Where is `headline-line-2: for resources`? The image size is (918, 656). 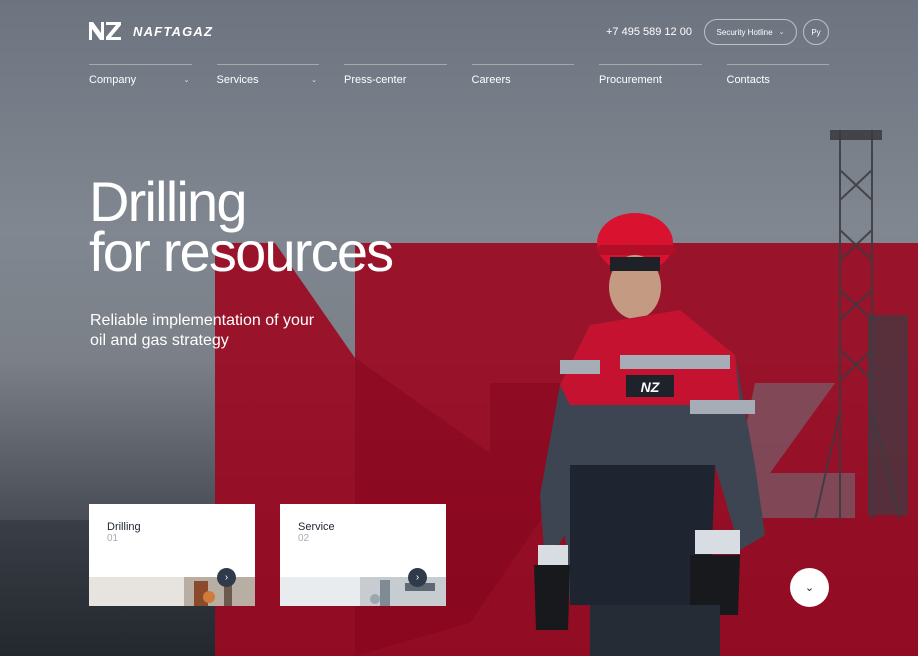 headline-line-2: for resources is located at coordinates (241, 251).